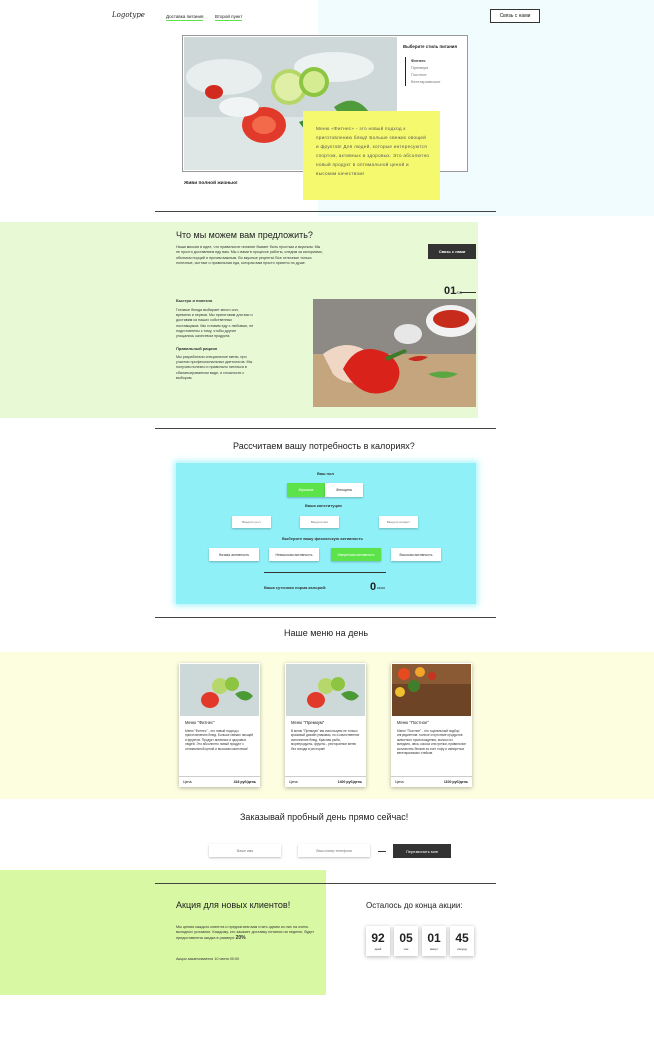  What do you see at coordinates (378, 938) in the screenshot?
I see `timer-days-value: 92` at bounding box center [378, 938].